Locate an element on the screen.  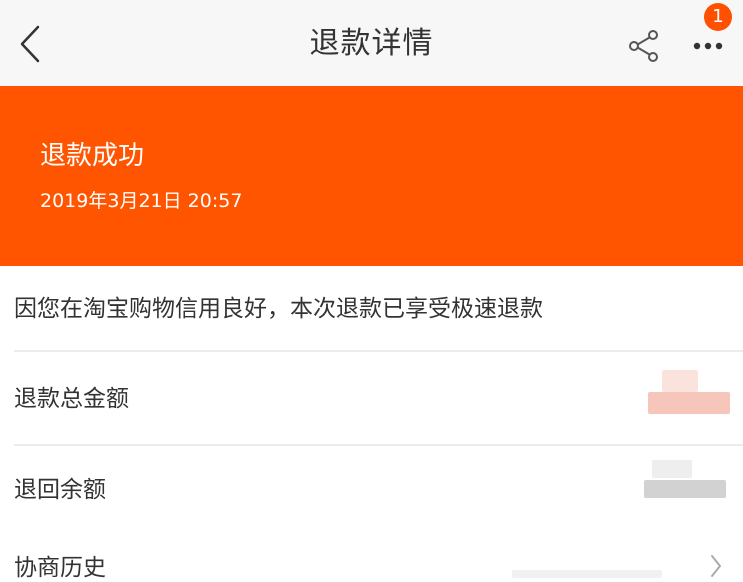
nav-bar: 退款详情 1 is located at coordinates (371, 43).